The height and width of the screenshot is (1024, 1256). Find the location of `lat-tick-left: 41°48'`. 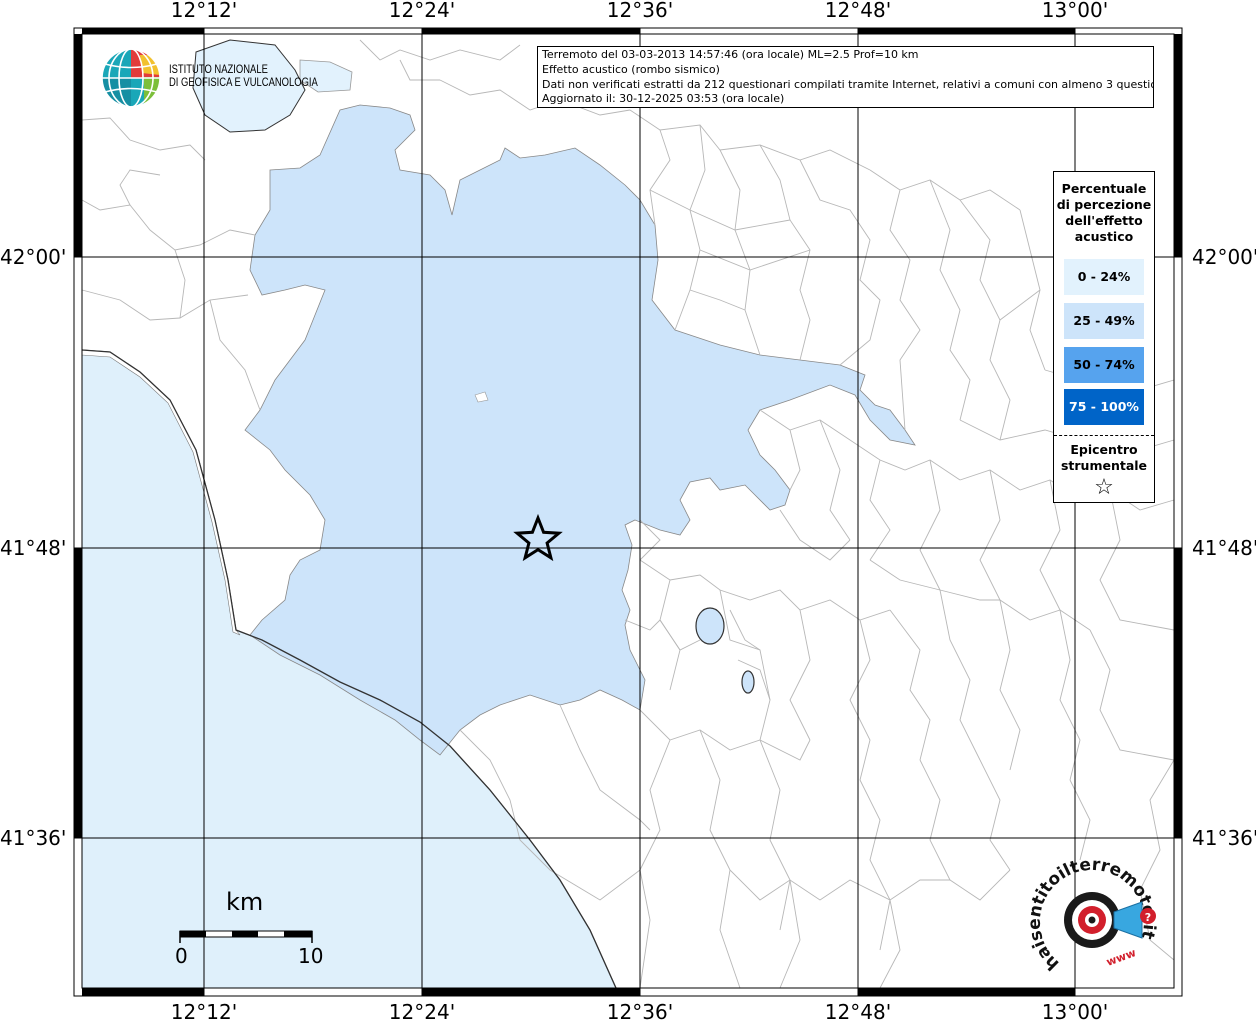

lat-tick-left: 41°48' is located at coordinates (33, 548).